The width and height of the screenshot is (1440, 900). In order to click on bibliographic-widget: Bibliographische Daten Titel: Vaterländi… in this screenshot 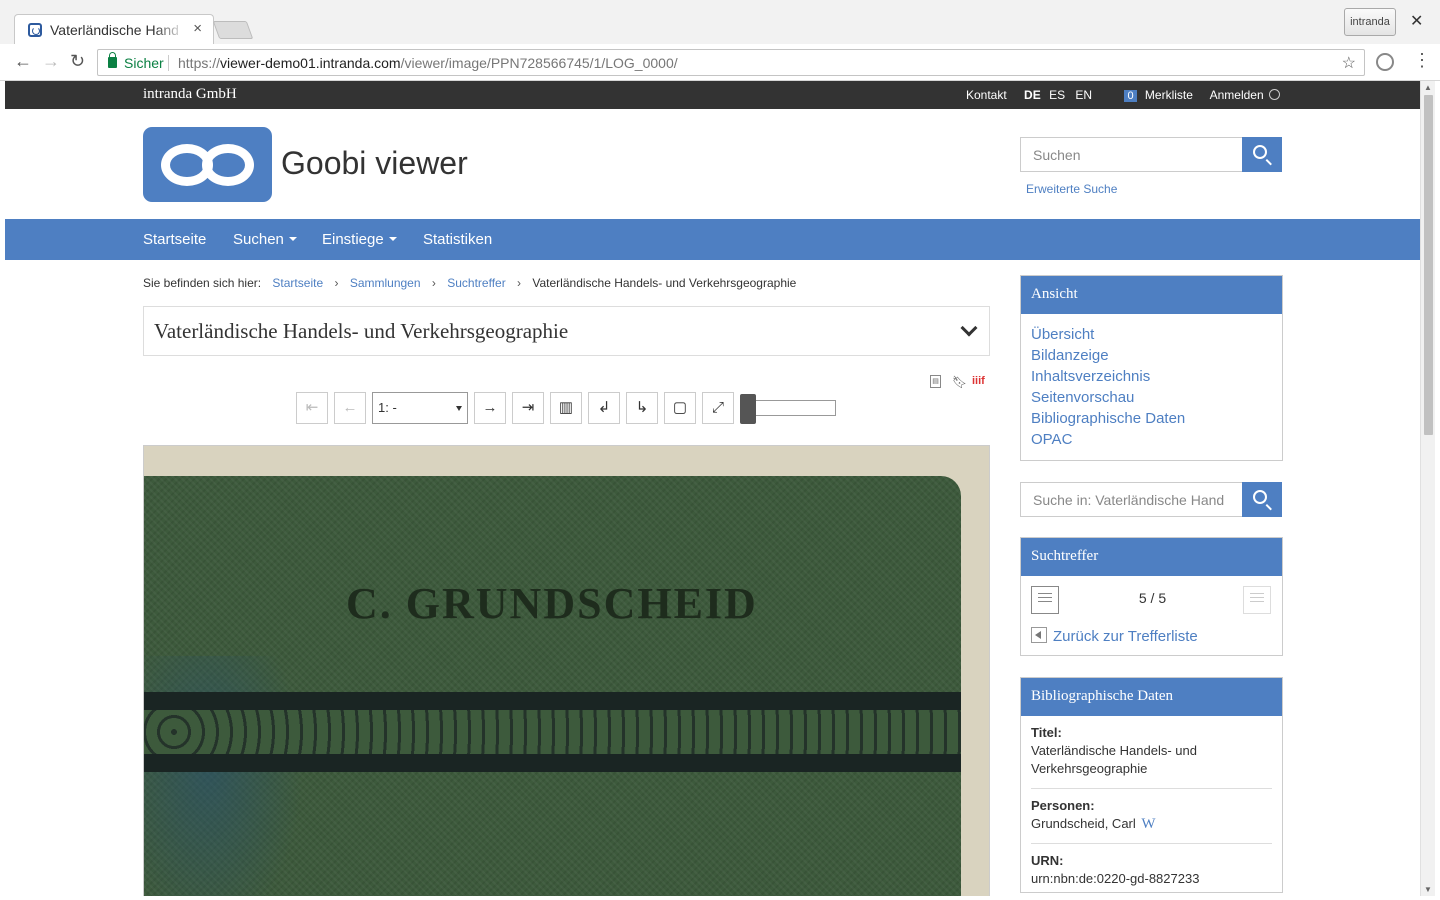, I will do `click(1151, 785)`.